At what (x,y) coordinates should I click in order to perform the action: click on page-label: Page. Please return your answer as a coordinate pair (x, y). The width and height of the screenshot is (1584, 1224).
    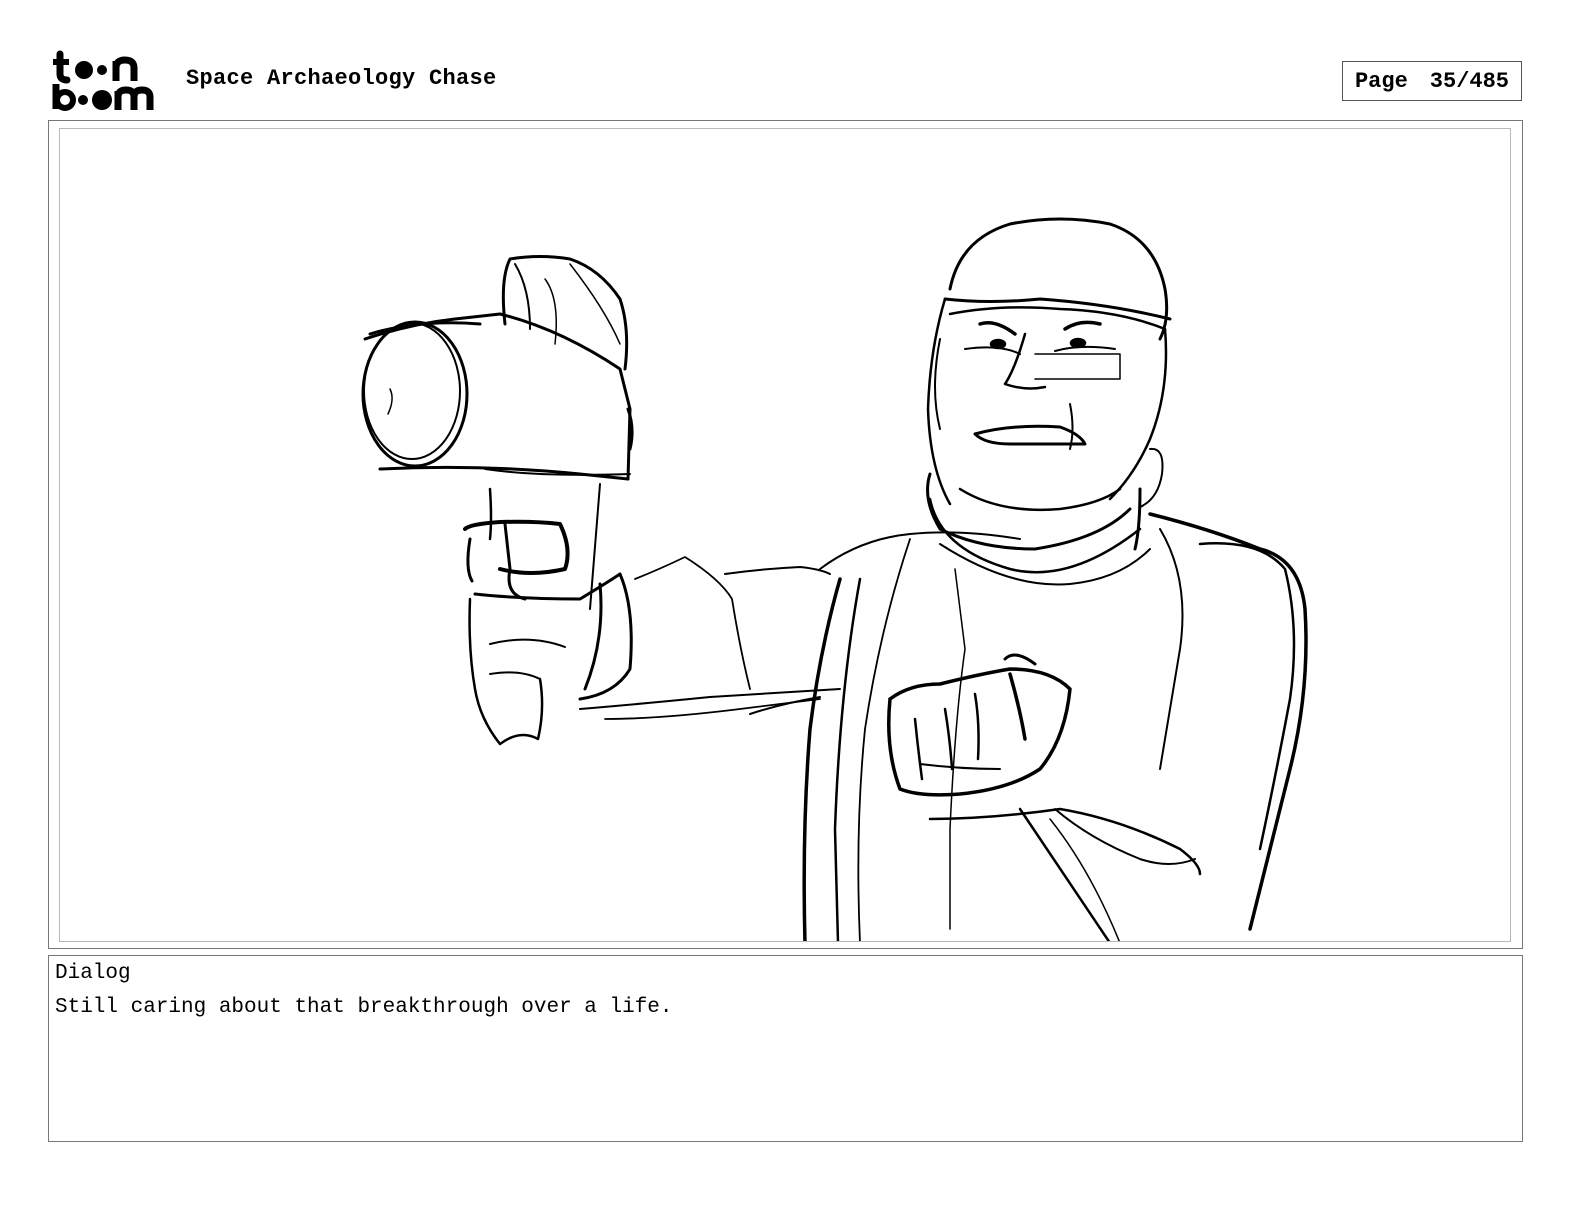
    Looking at the image, I should click on (1381, 81).